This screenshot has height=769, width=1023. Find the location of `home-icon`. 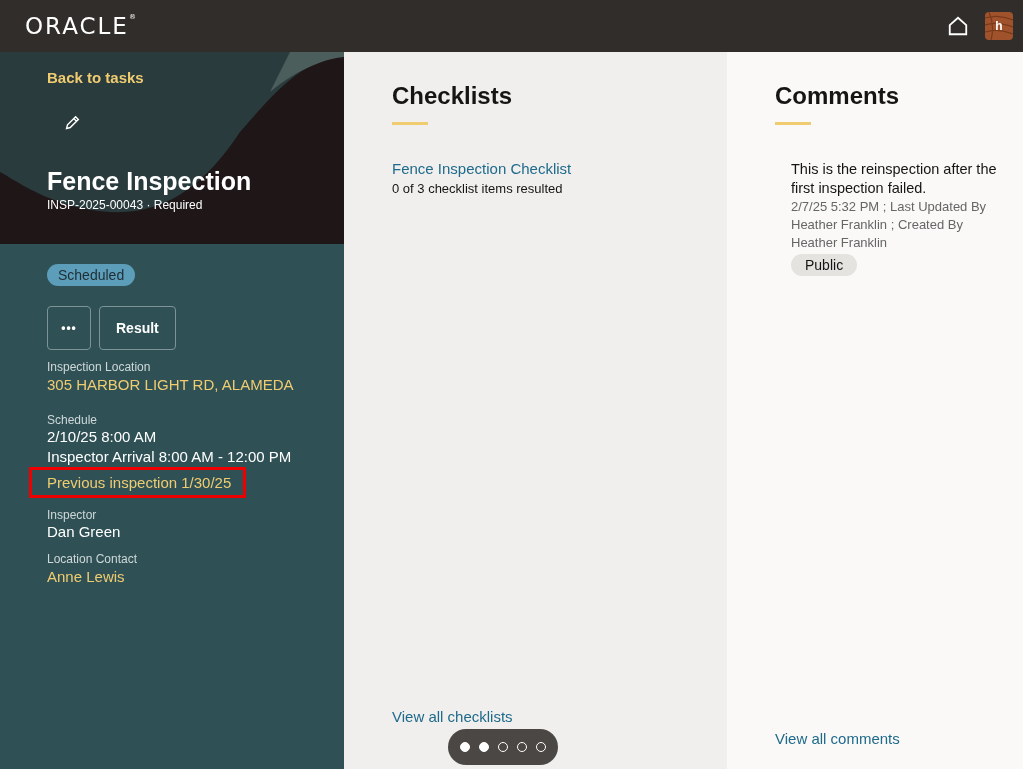

home-icon is located at coordinates (958, 26).